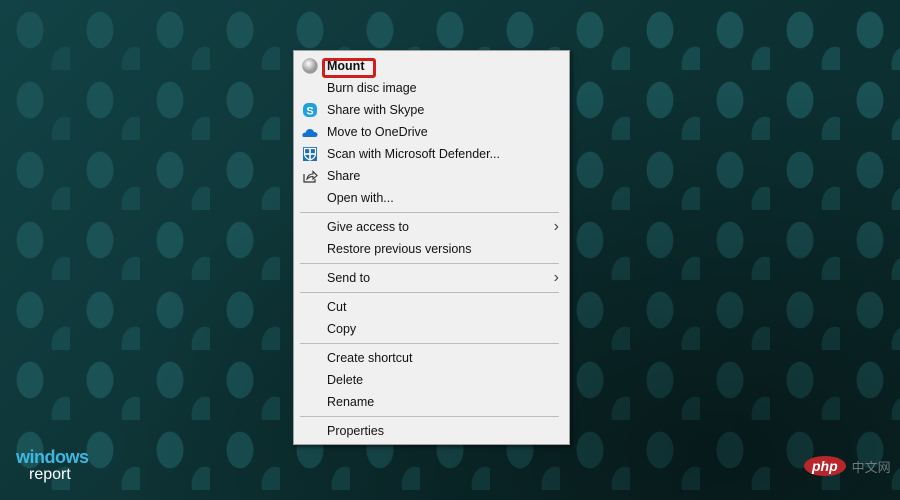 Image resolution: width=900 pixels, height=500 pixels. What do you see at coordinates (52, 457) in the screenshot?
I see `logo-line1: windows` at bounding box center [52, 457].